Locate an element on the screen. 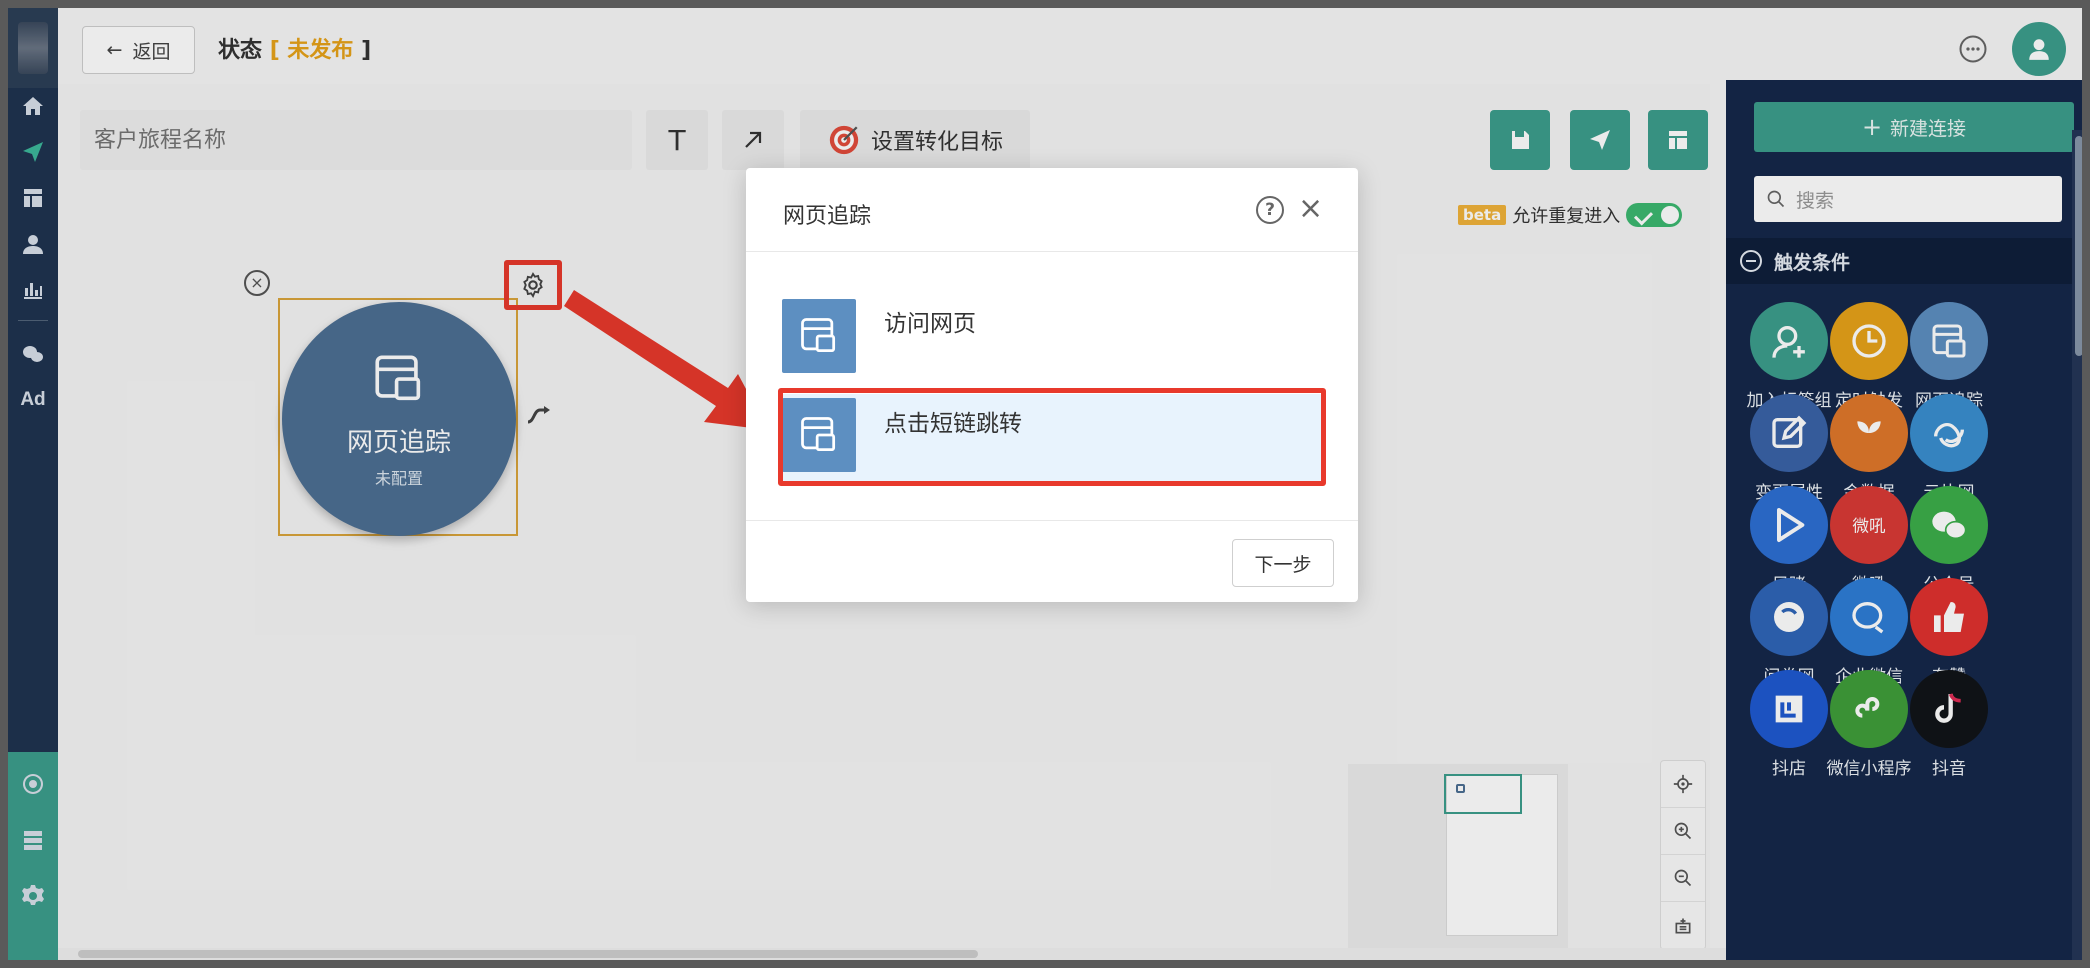 This screenshot has height=968, width=2090. webpage-icon is located at coordinates (819, 336).